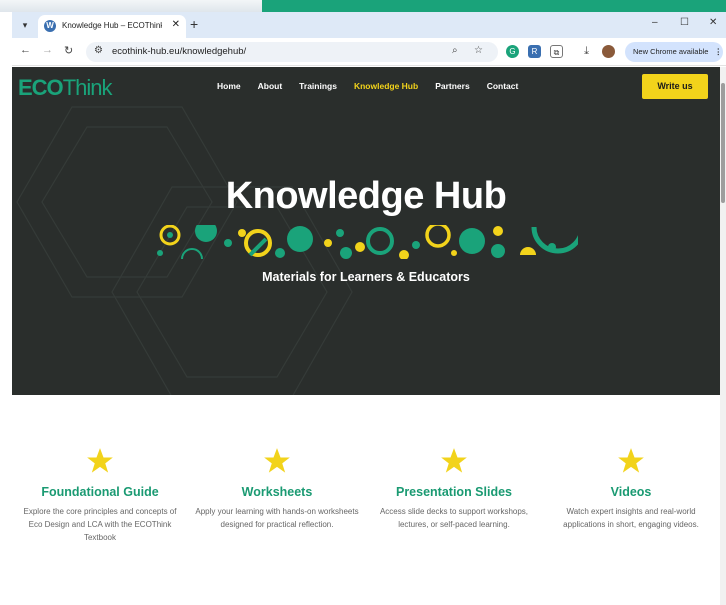  Describe the element at coordinates (47, 50) in the screenshot. I see `forward-icon: →` at that location.